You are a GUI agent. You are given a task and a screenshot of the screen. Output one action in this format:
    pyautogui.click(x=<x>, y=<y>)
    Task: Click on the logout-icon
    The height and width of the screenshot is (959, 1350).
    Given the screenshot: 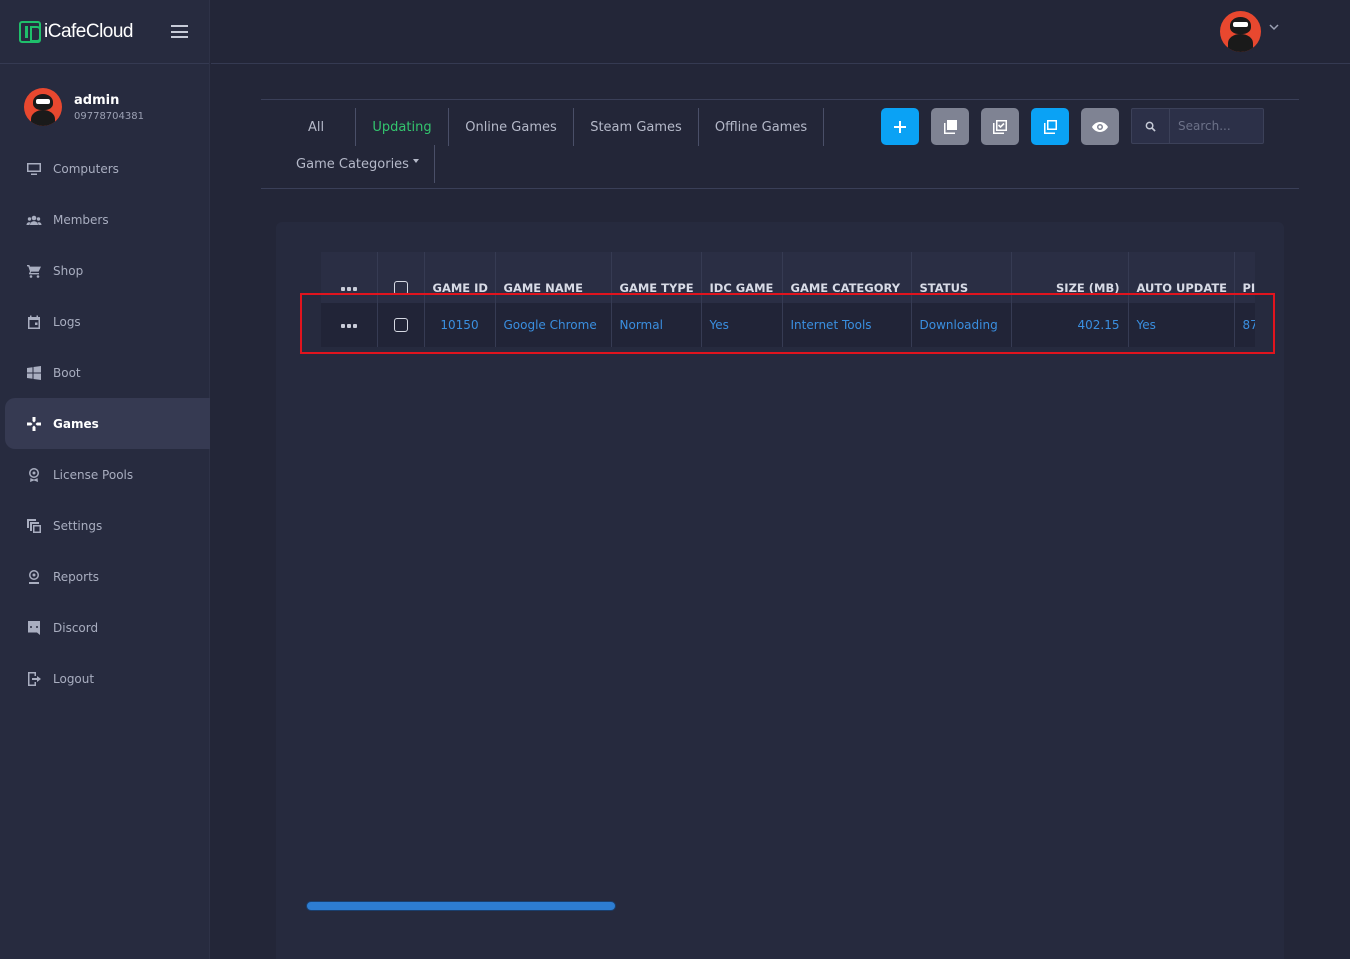 What is the action you would take?
    pyautogui.click(x=34, y=679)
    